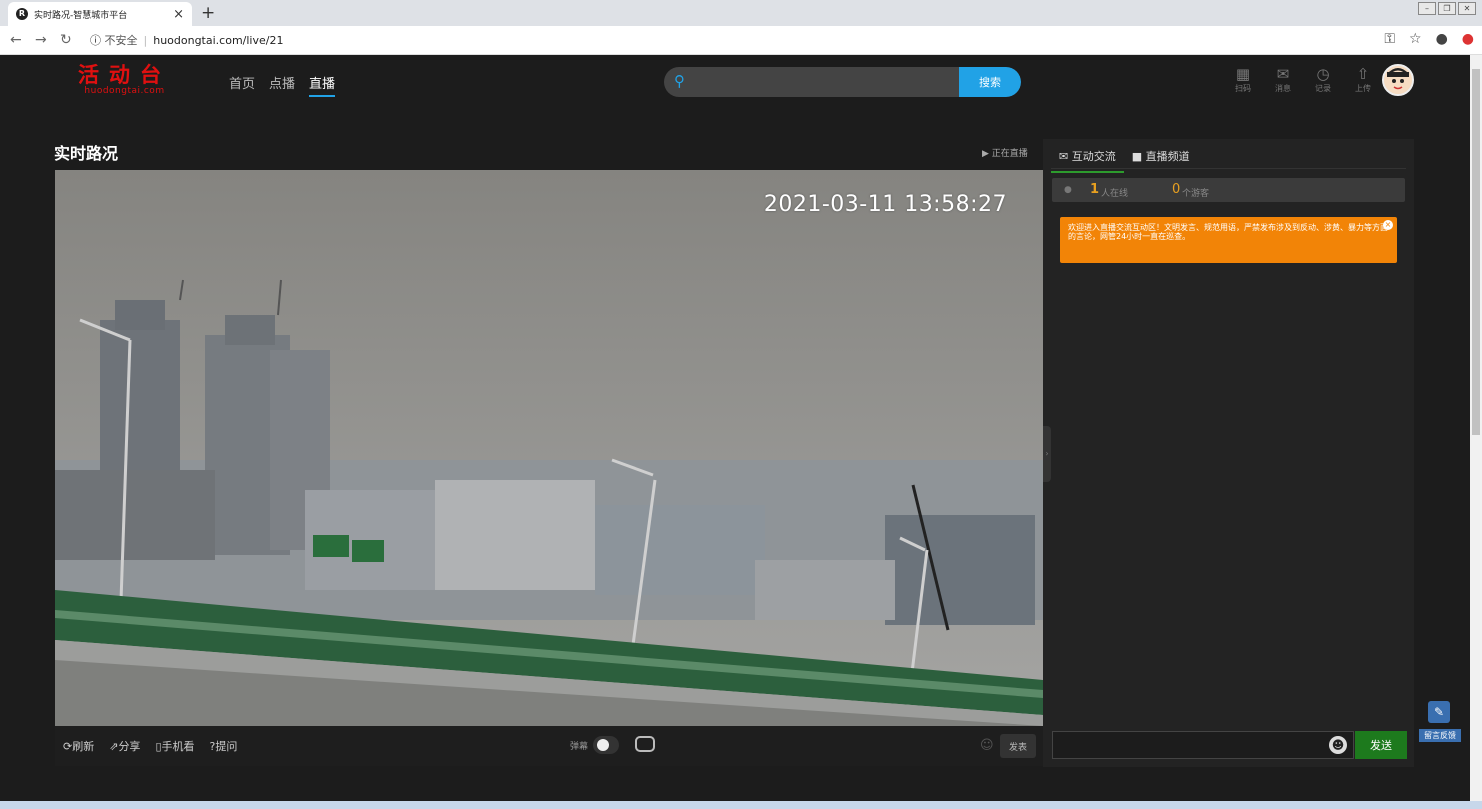 Image resolution: width=1482 pixels, height=809 pixels. I want to click on restore-button: ❐, so click(1447, 8).